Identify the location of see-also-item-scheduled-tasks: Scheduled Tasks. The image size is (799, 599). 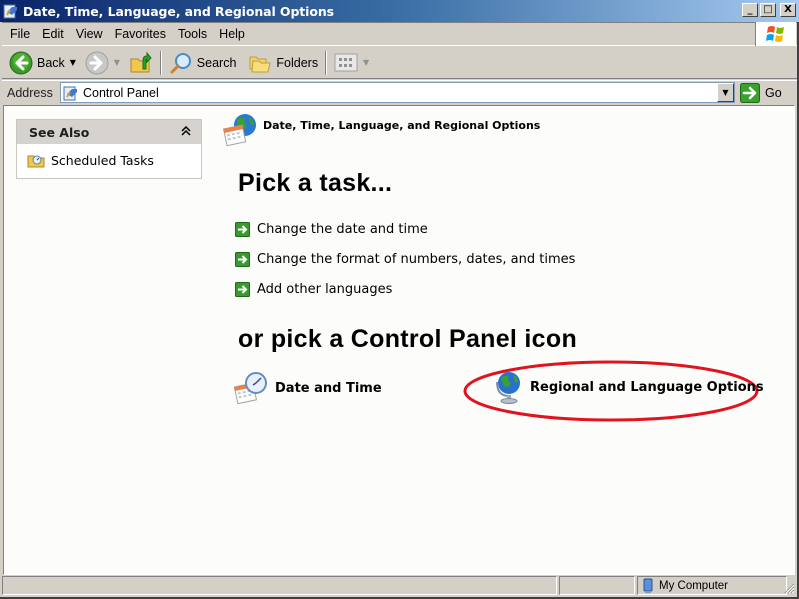
(109, 160).